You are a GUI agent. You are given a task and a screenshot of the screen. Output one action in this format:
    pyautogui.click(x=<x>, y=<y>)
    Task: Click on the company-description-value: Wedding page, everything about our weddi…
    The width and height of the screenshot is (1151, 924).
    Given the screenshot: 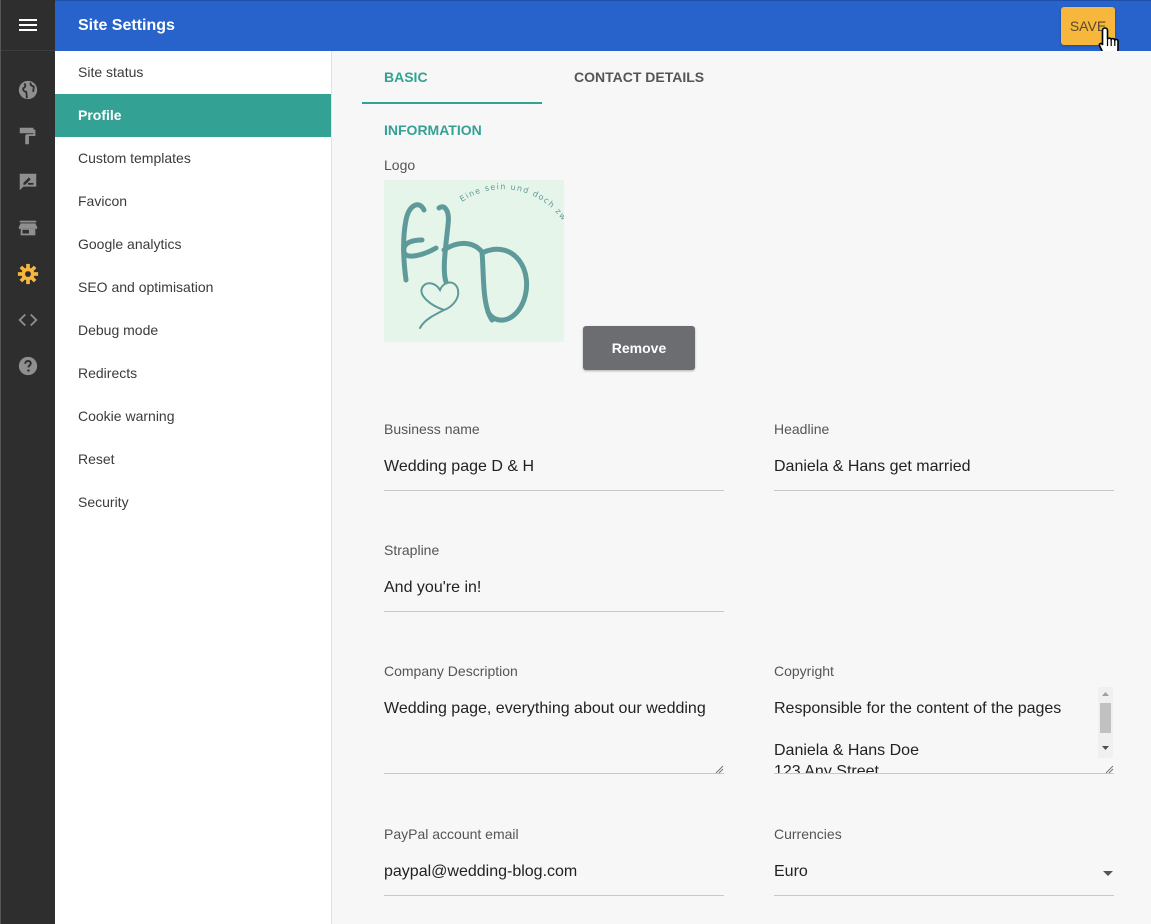 What is the action you would take?
    pyautogui.click(x=545, y=708)
    